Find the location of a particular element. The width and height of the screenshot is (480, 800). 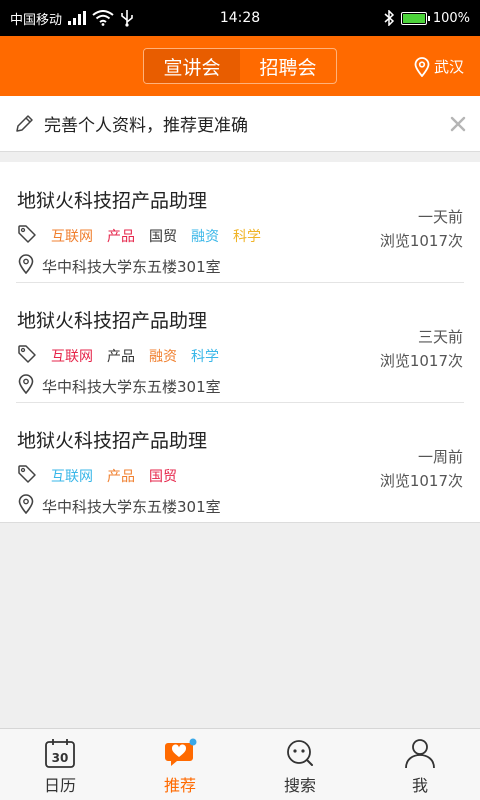

status-bar: 中国移动 14:28 100% is located at coordinates (240, 18).